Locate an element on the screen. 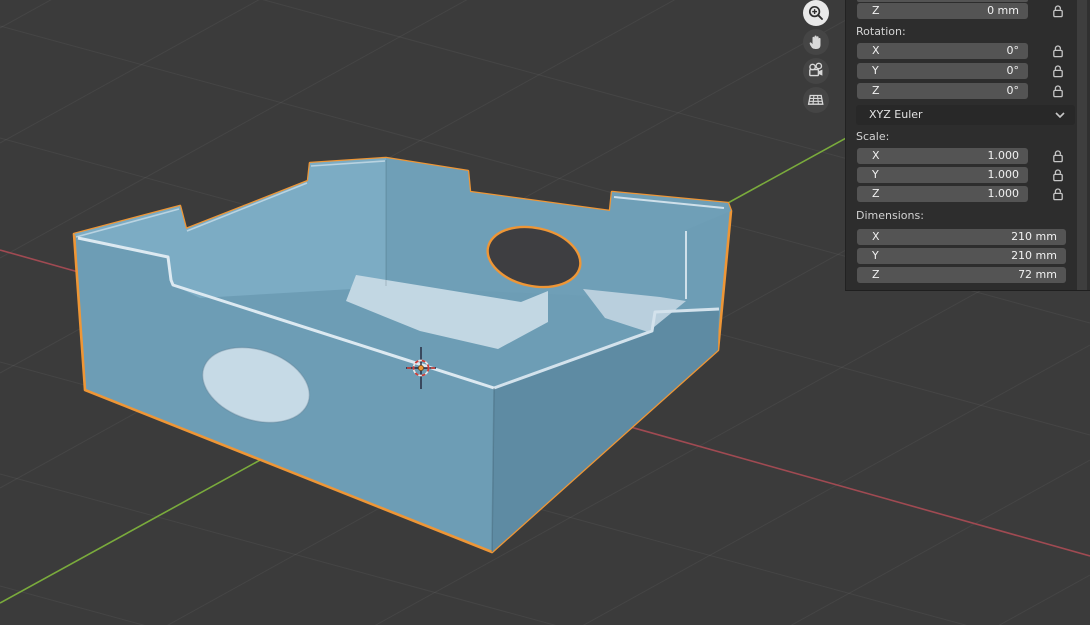 This screenshot has width=1090, height=625. location-z-field: Z 0 mm is located at coordinates (942, 11).